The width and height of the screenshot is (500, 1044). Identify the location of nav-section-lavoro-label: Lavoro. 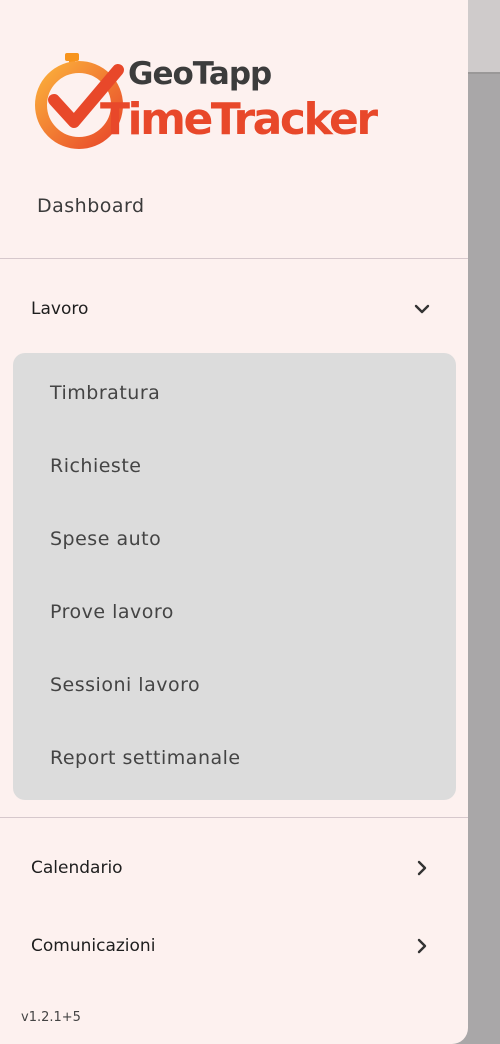
(60, 309).